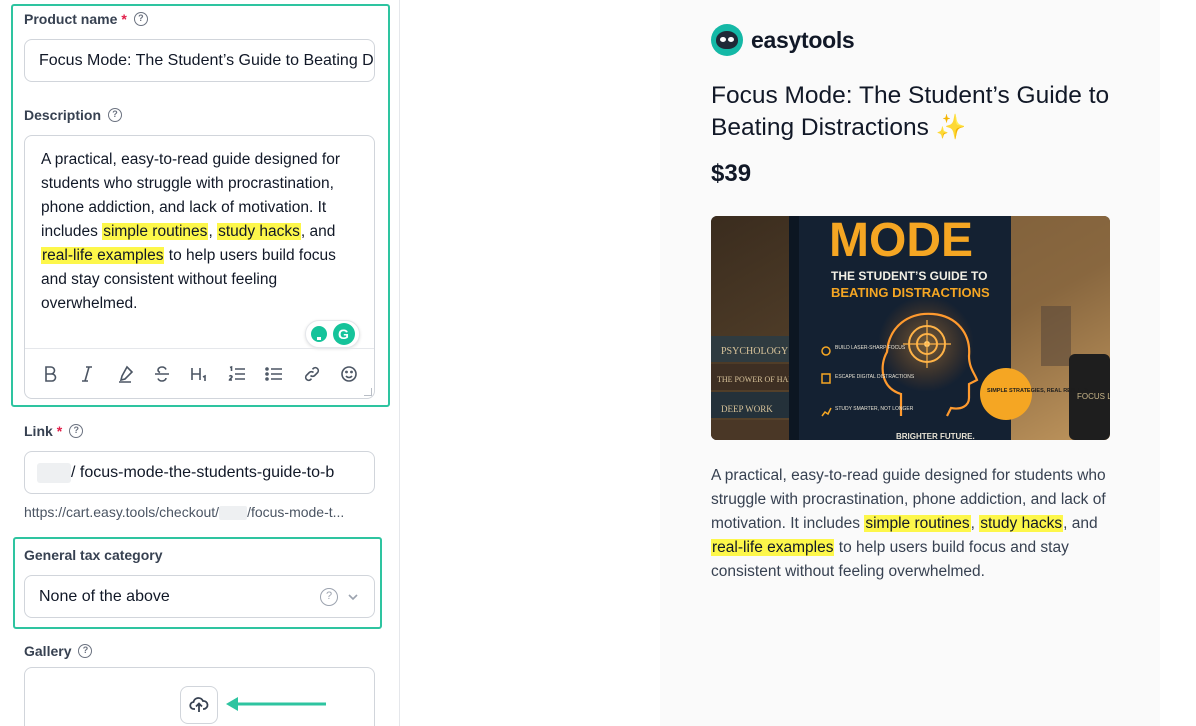 This screenshot has width=1196, height=726. I want to click on bullet-list-icon, so click(274, 374).